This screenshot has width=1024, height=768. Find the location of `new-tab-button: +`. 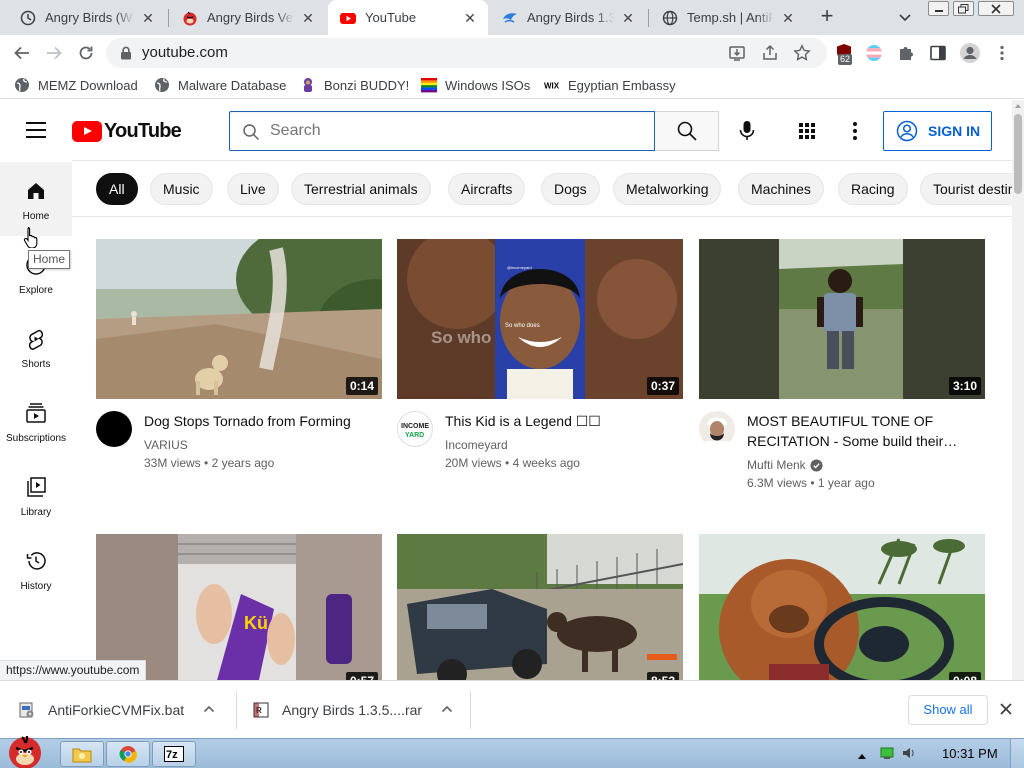

new-tab-button: + is located at coordinates (827, 16).